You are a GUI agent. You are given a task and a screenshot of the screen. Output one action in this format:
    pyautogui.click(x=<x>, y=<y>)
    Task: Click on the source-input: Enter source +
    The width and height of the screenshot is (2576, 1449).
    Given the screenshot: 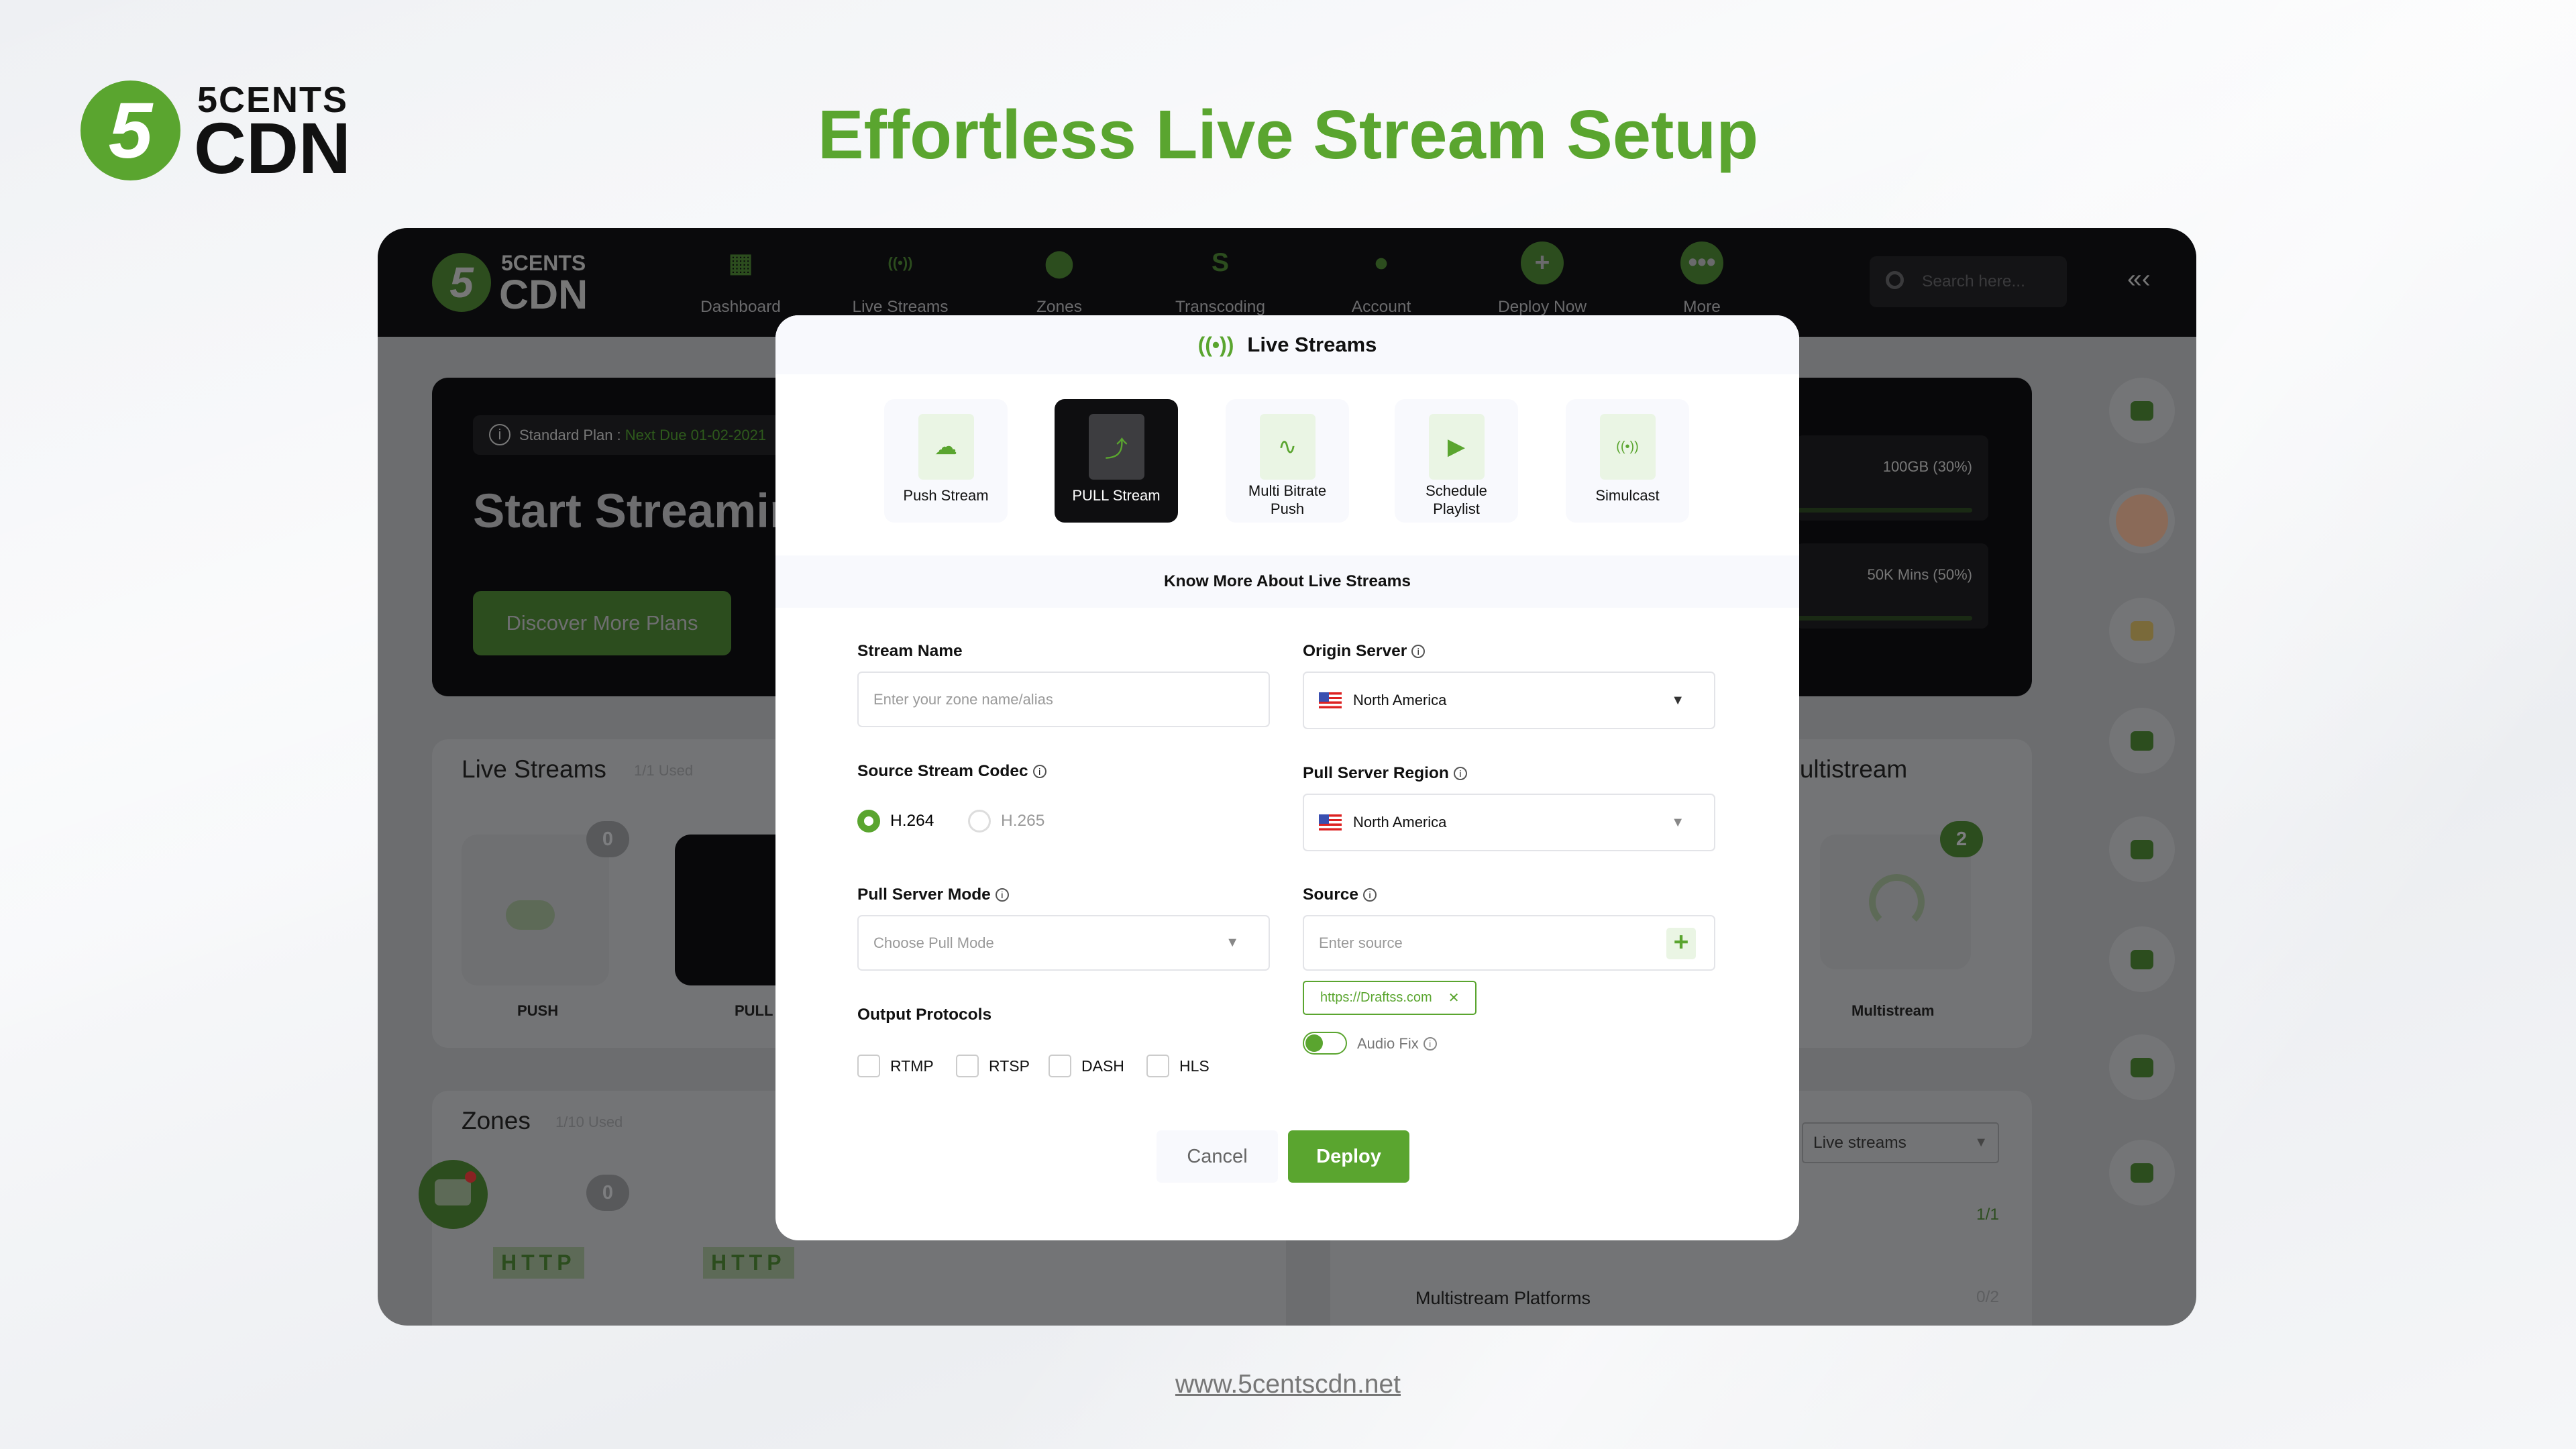 What is the action you would take?
    pyautogui.click(x=1509, y=943)
    